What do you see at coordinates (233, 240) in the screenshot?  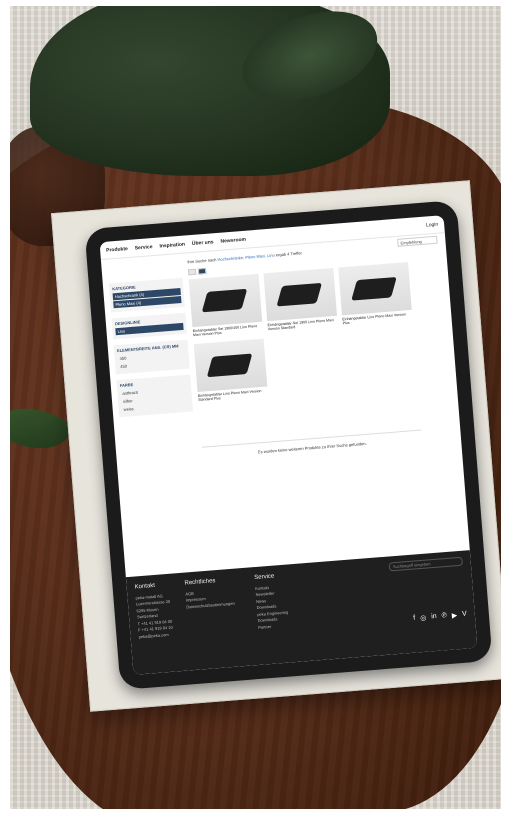 I see `nav-item-newsroom: Newsroom` at bounding box center [233, 240].